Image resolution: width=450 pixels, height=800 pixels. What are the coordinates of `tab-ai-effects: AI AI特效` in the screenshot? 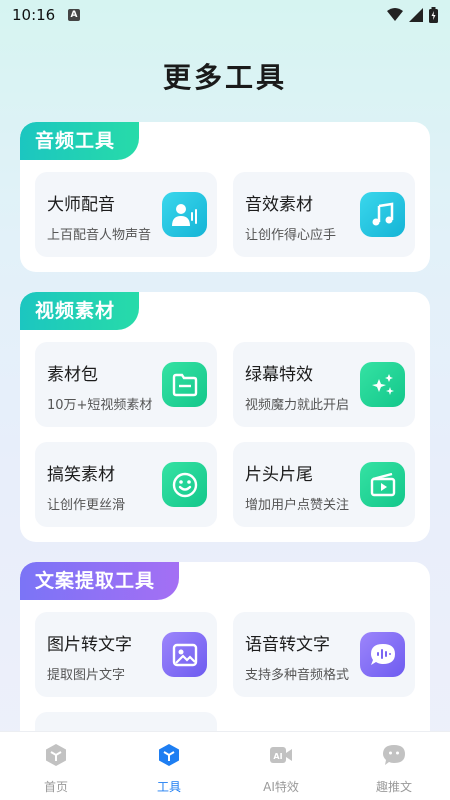 It's located at (281, 766).